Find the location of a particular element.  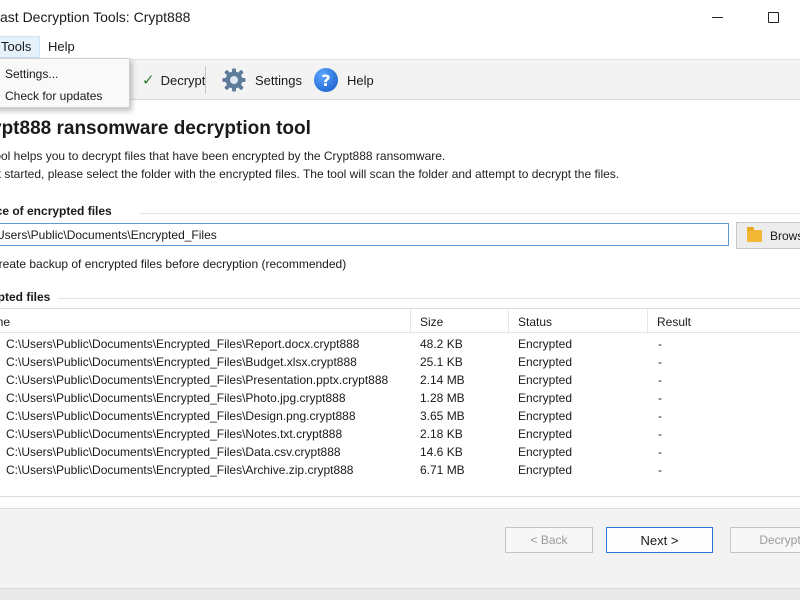

toolbar-help-label: Help is located at coordinates (360, 80).